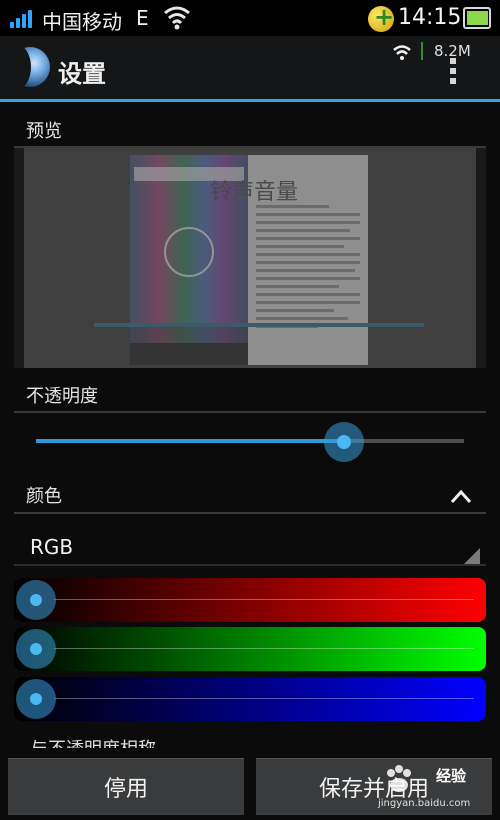 The width and height of the screenshot is (500, 820). Describe the element at coordinates (36, 699) in the screenshot. I see `blue-slider-thumb` at that location.